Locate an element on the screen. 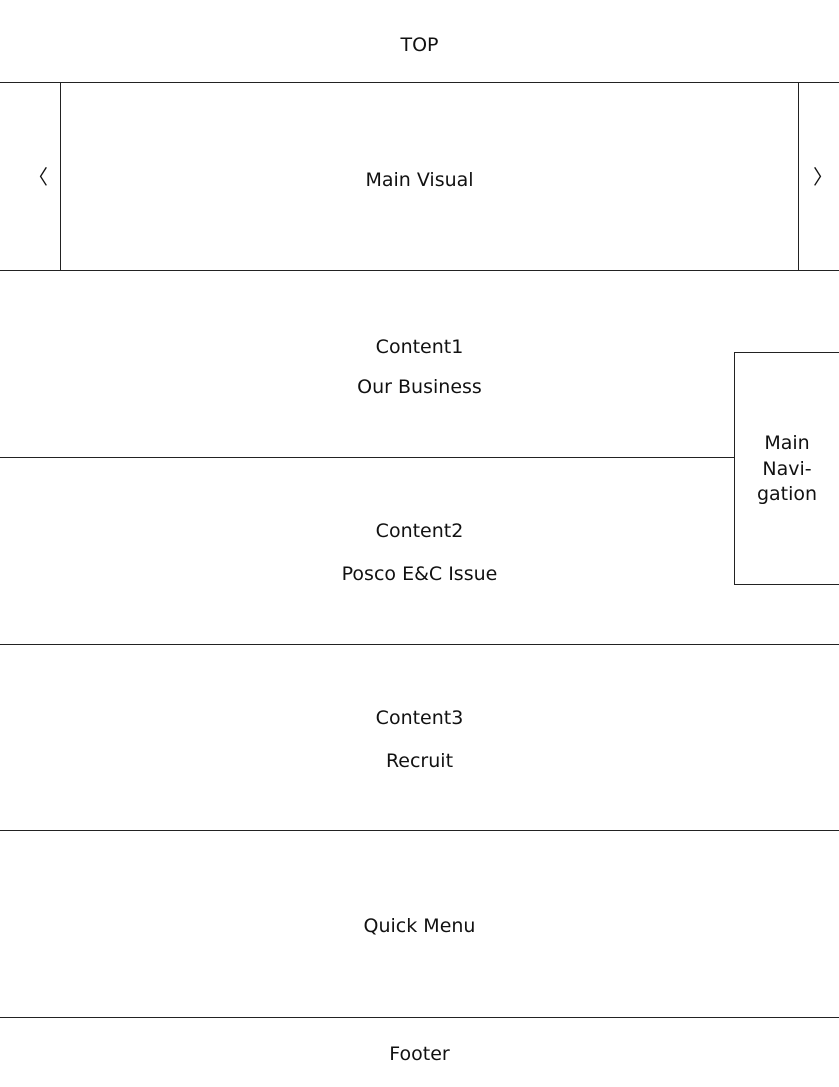 The image size is (839, 1087). main-navigation-line3: gation is located at coordinates (787, 494).